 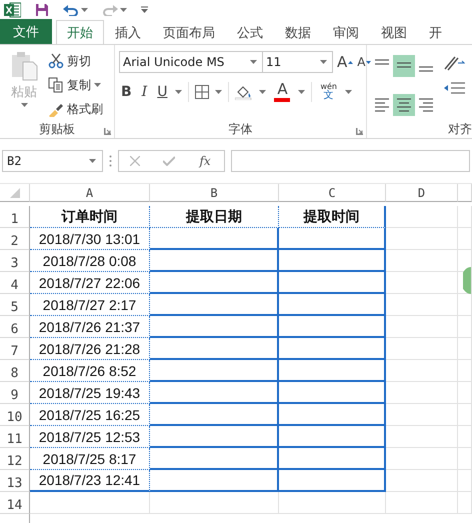 What do you see at coordinates (90, 261) in the screenshot?
I see `table-cell: 2018/7/28 0:08` at bounding box center [90, 261].